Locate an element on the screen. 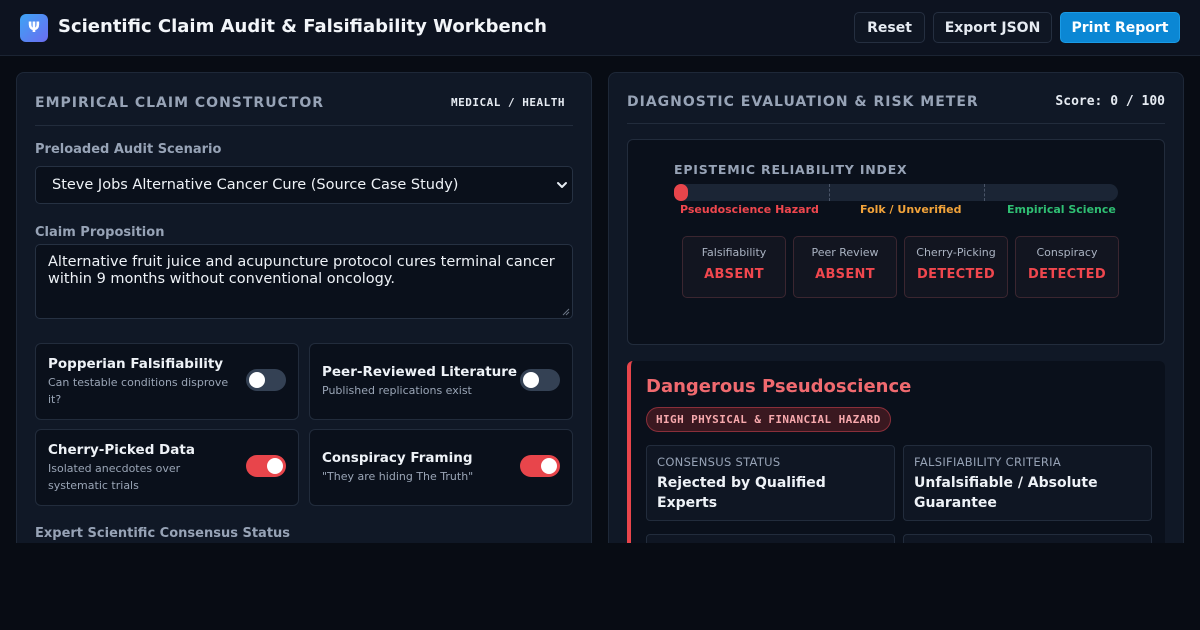 Image resolution: width=1200 pixels, height=630 pixels. reset-button: Reset is located at coordinates (889, 27).